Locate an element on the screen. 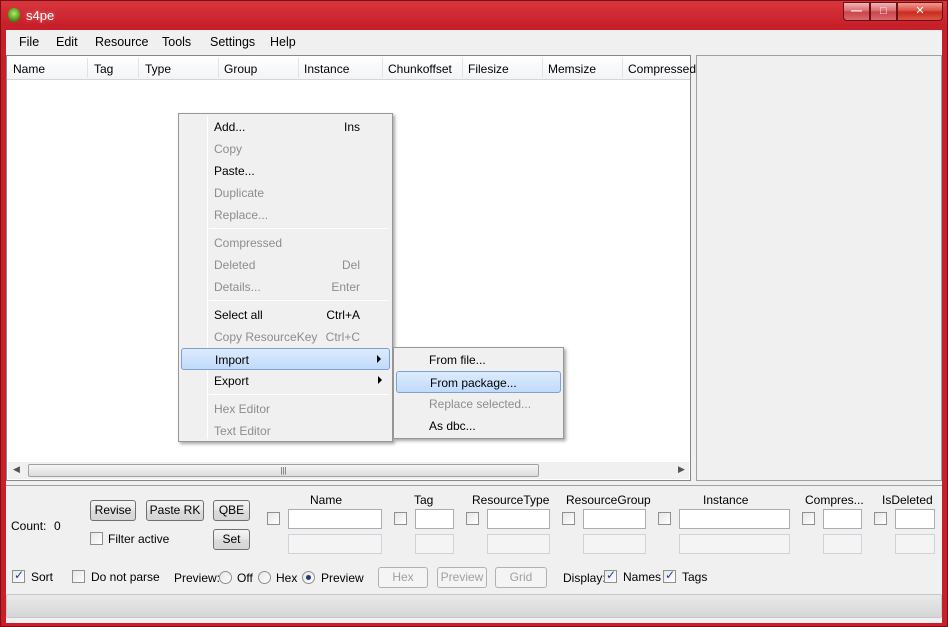 This screenshot has height=627, width=948. preview-button: Preview is located at coordinates (462, 577).